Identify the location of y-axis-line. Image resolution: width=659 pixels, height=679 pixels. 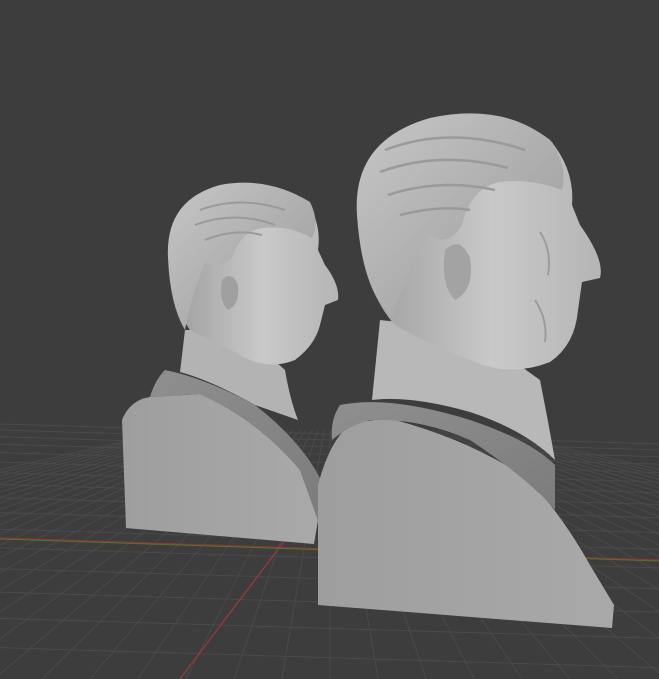
(232, 609).